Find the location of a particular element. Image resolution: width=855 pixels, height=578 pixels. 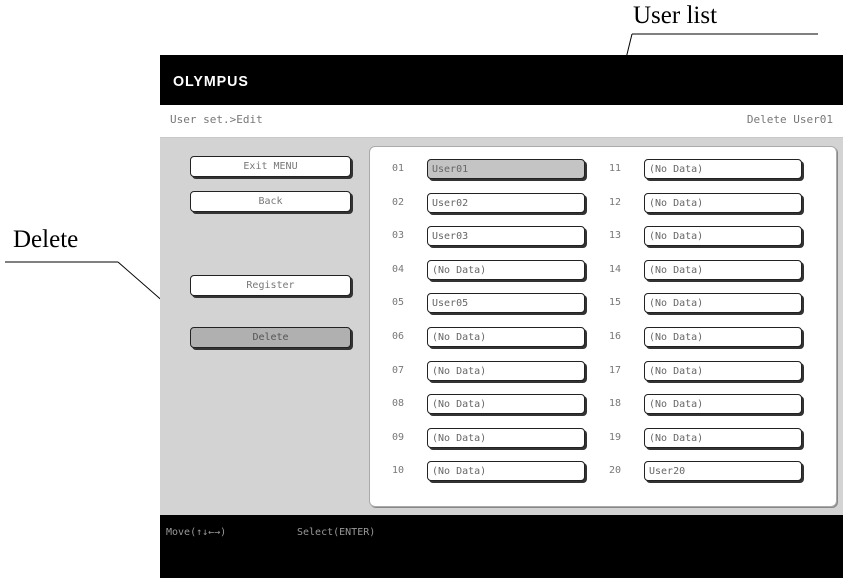

delete-callout: Delete is located at coordinates (46, 239).